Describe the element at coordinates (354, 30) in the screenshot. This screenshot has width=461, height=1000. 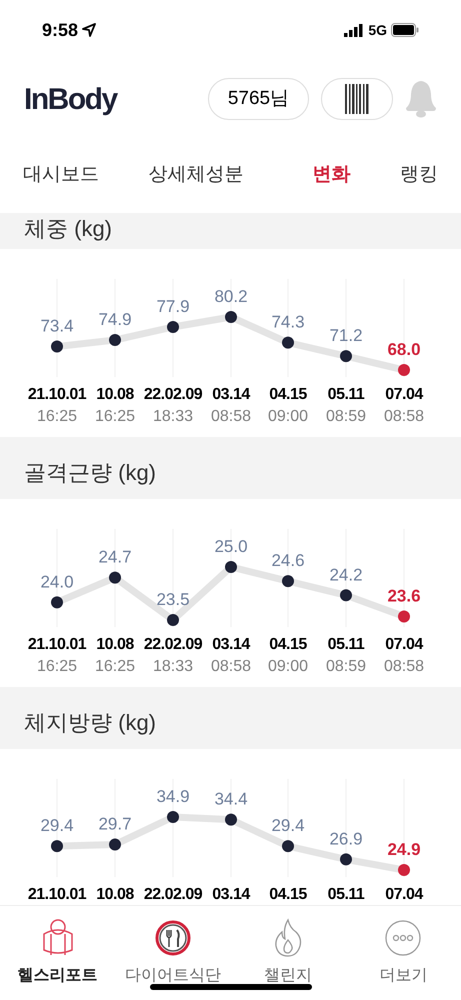
I see `signal-icon` at that location.